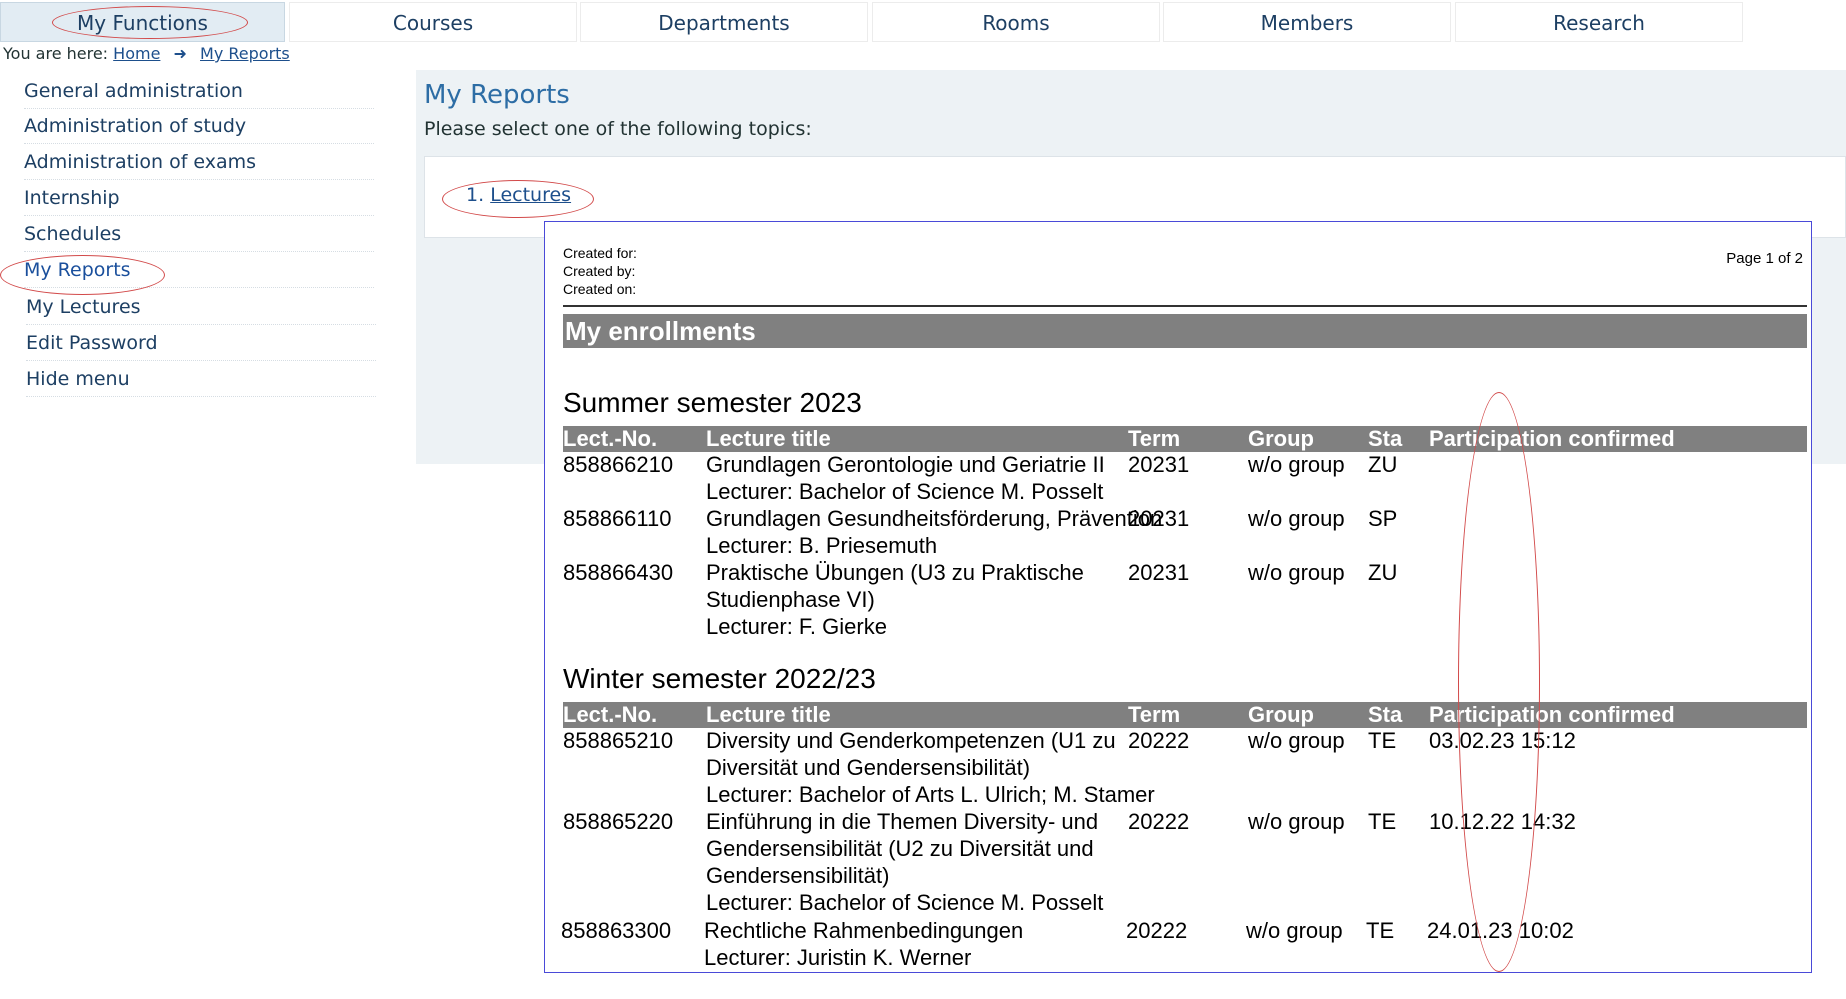  What do you see at coordinates (1383, 518) in the screenshot?
I see `cell-status: SP` at bounding box center [1383, 518].